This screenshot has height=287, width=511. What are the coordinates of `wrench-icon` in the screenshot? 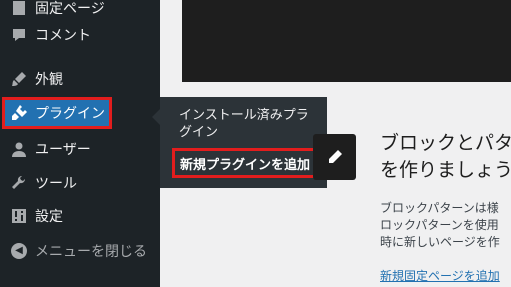 It's located at (19, 183).